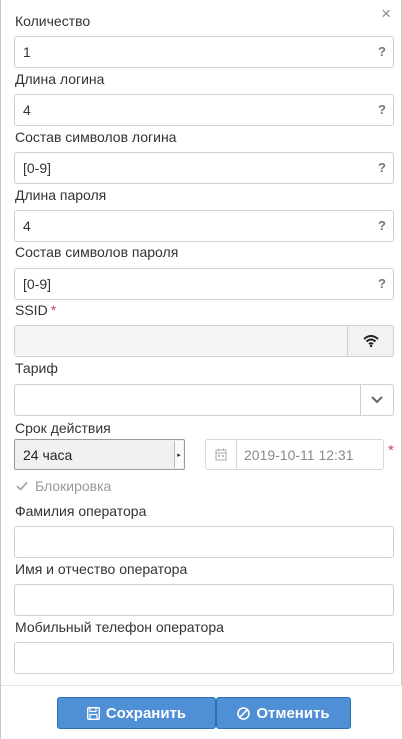 This screenshot has width=402, height=739. Describe the element at coordinates (27, 226) in the screenshot. I see `password-length-value: 4` at that location.